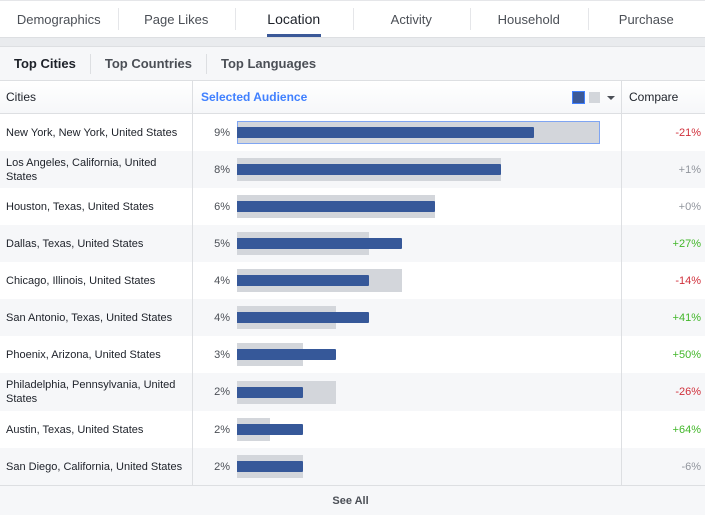 The image size is (705, 518). Describe the element at coordinates (686, 243) in the screenshot. I see `compare-value: +27%` at that location.